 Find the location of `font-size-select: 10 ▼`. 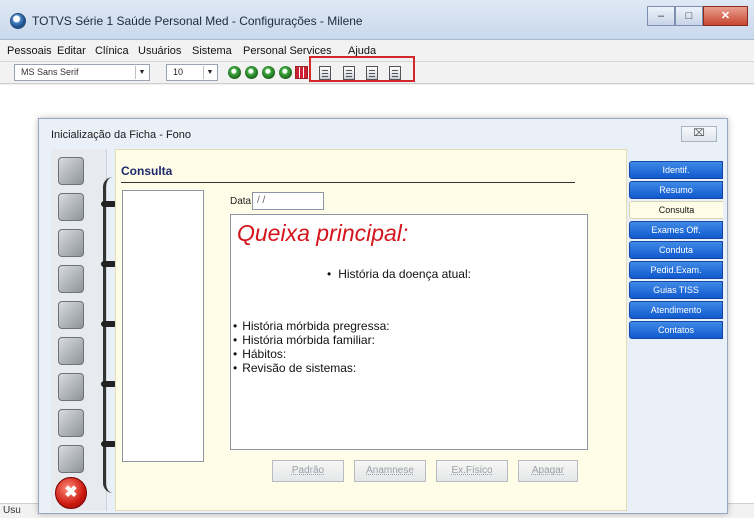

font-size-select: 10 ▼ is located at coordinates (192, 72).